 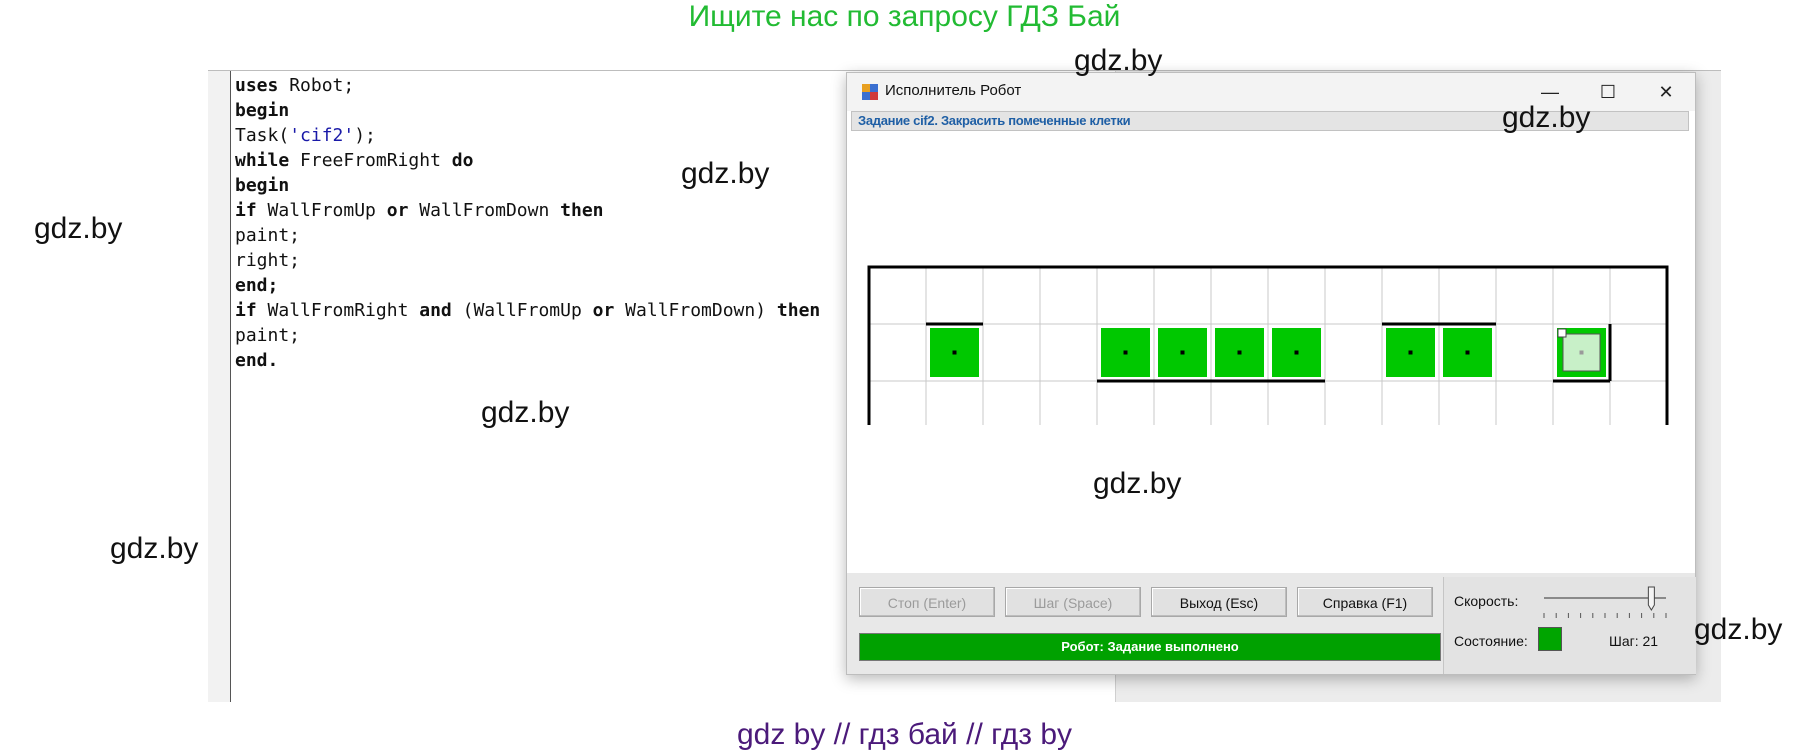 I want to click on help-button: Справка (F1), so click(x=1365, y=602).